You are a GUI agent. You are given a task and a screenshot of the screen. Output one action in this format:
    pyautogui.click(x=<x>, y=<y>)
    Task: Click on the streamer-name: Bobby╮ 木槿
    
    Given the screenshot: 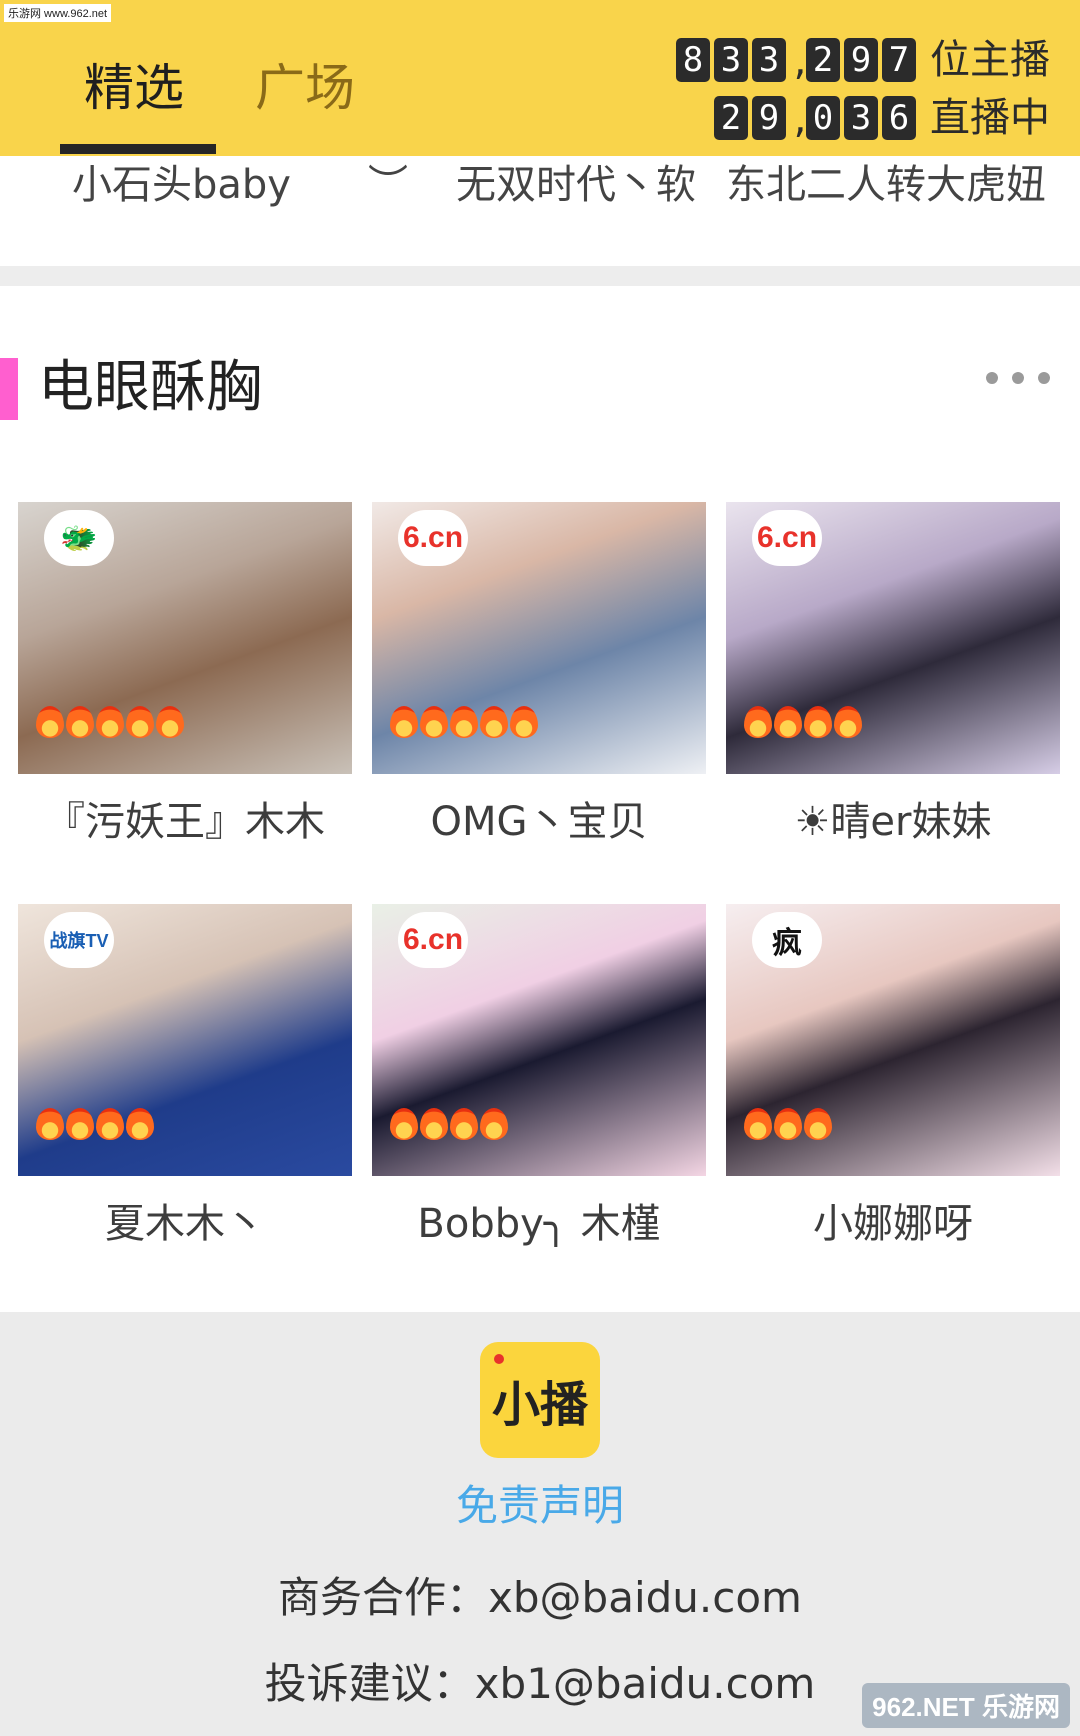 What is the action you would take?
    pyautogui.click(x=539, y=1224)
    